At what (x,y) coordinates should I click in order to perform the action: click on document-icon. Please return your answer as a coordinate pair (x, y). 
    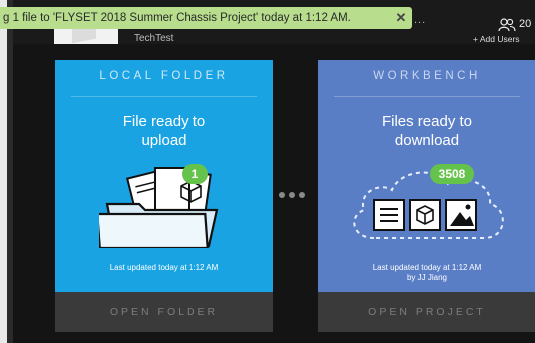
    Looking at the image, I should click on (389, 215).